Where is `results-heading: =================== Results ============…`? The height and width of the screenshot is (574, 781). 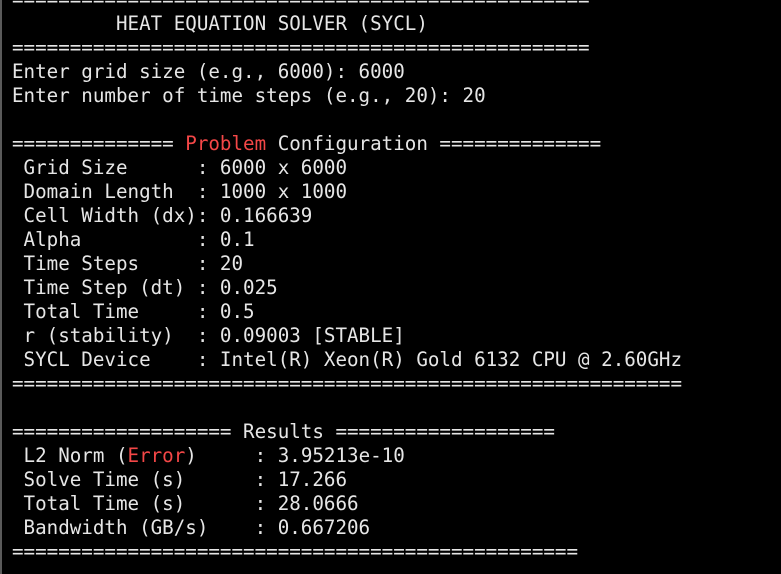 results-heading: =================== Results ============… is located at coordinates (283, 431).